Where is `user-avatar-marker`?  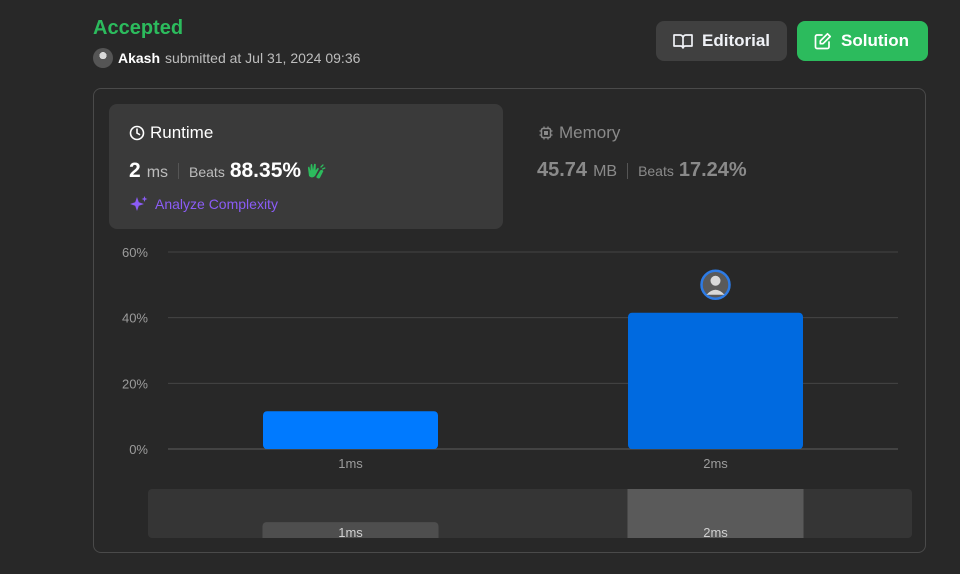 user-avatar-marker is located at coordinates (715, 284).